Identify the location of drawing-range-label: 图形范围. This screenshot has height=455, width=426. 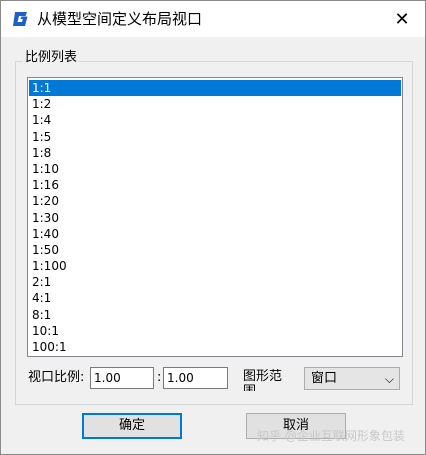
(263, 380).